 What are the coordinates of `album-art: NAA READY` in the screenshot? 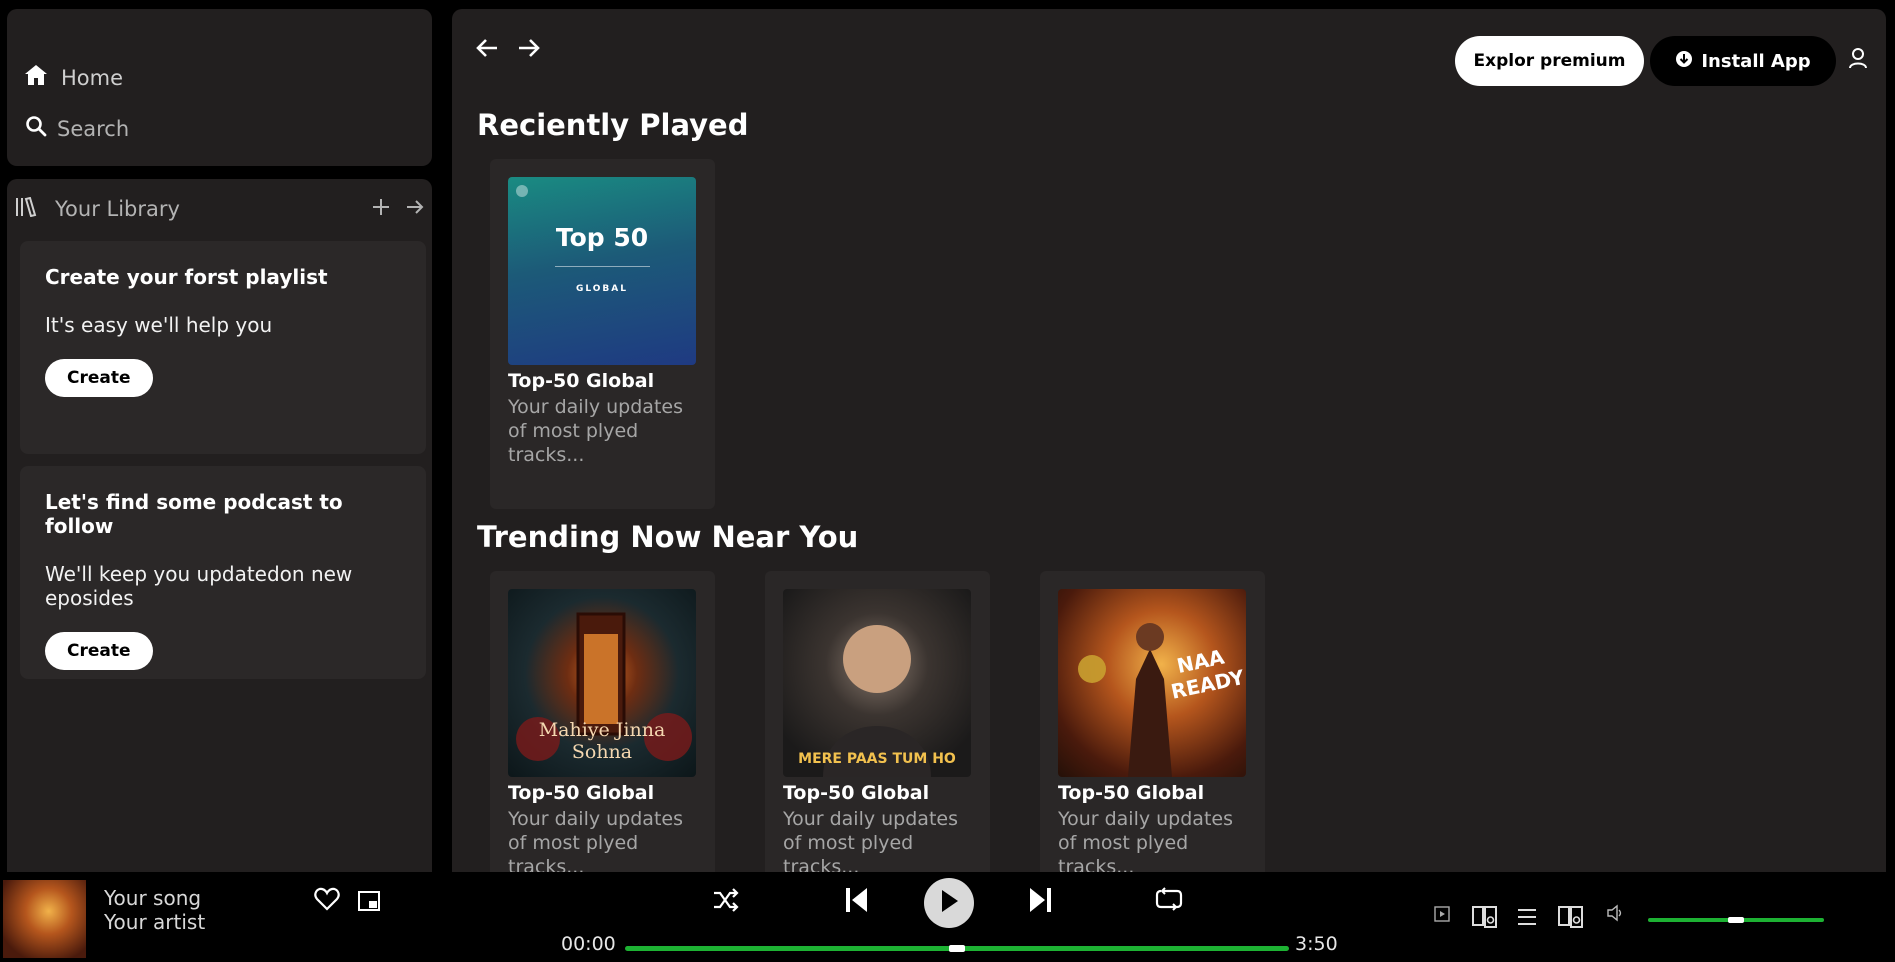 It's located at (1152, 683).